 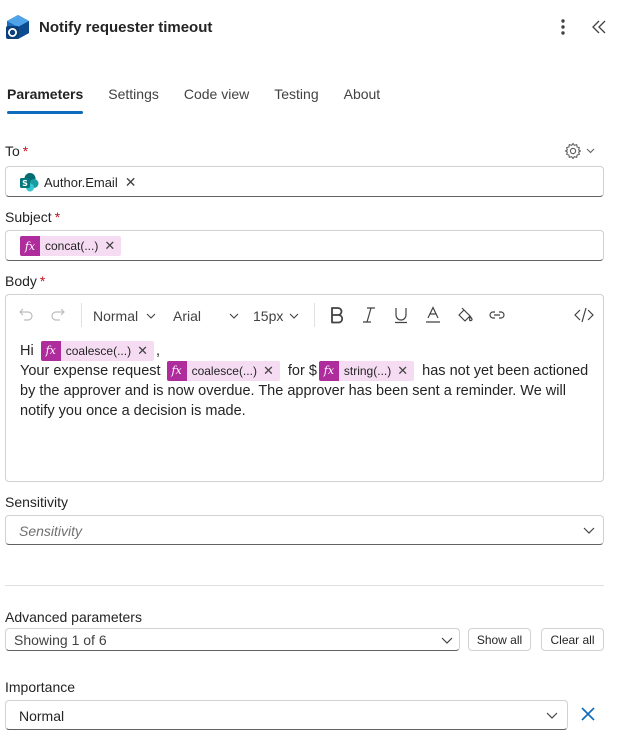 I want to click on section-divider, so click(x=304, y=585).